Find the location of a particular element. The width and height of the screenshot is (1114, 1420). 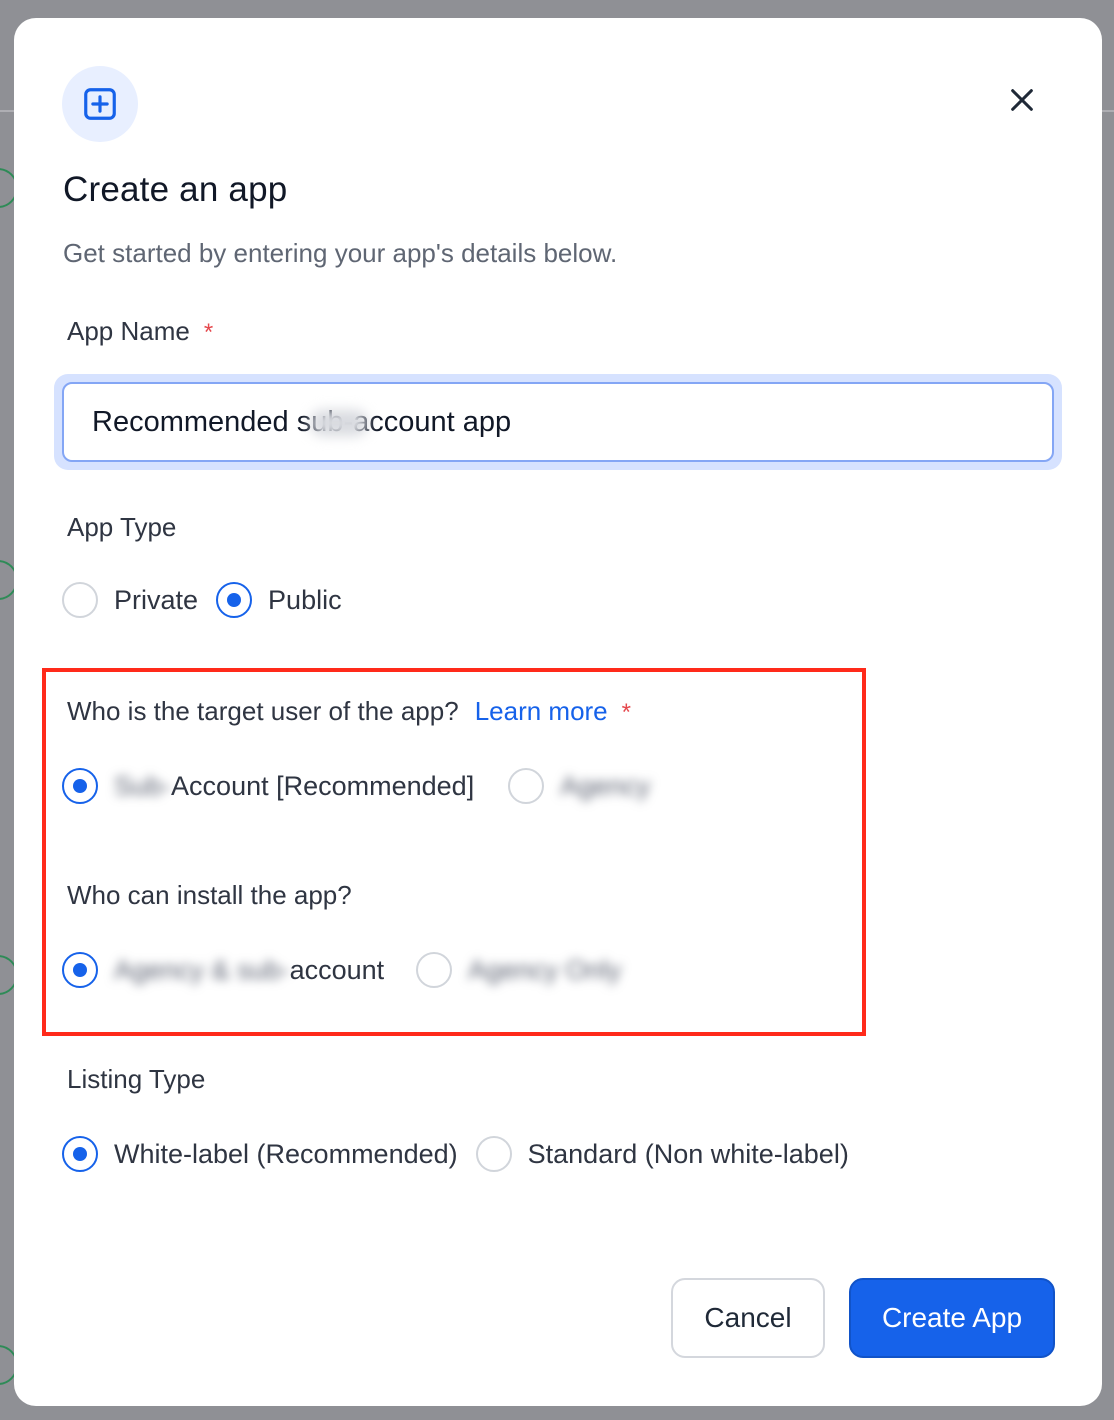

radio-agency-only is located at coordinates (434, 970).